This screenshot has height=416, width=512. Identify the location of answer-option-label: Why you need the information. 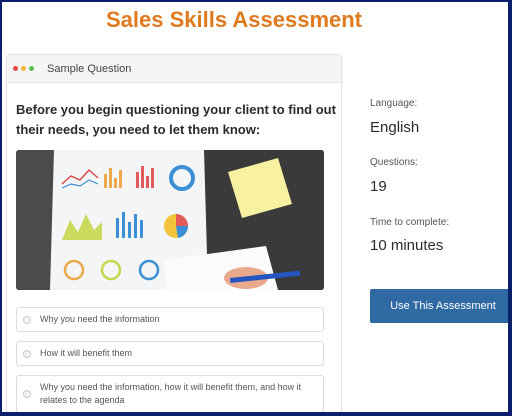
(100, 319).